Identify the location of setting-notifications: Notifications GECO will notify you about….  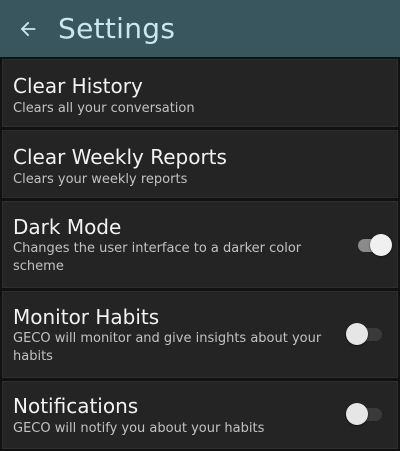
(200, 415).